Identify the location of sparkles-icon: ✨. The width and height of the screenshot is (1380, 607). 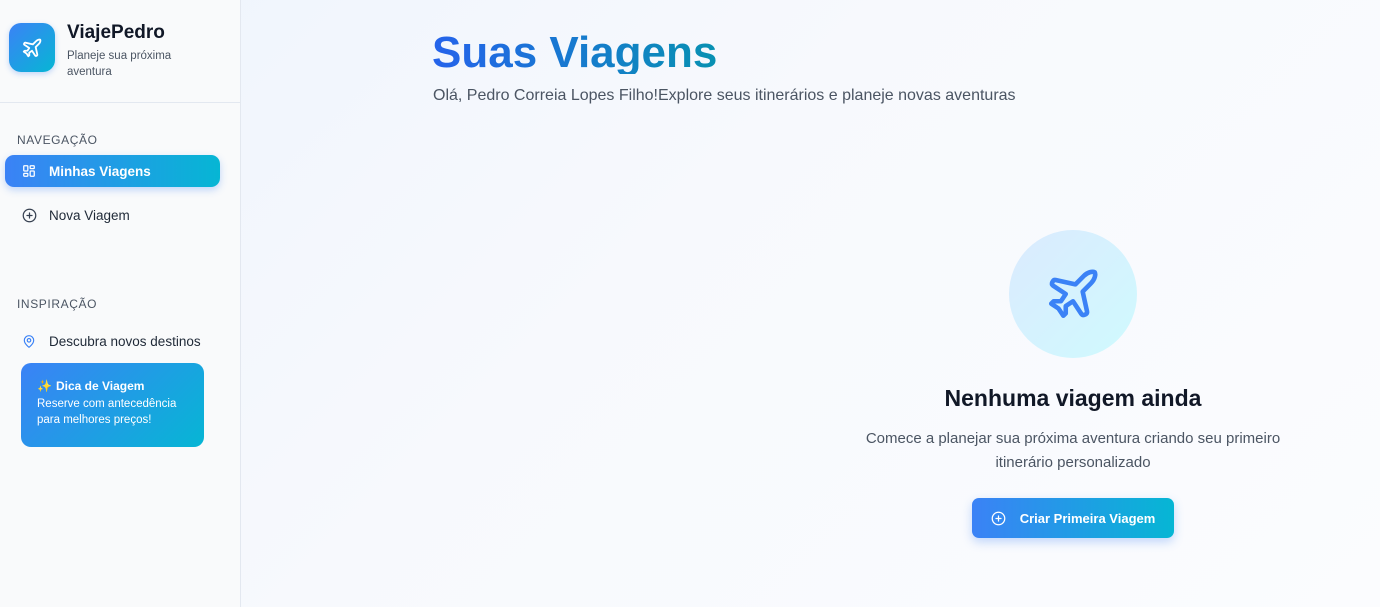
(44, 386).